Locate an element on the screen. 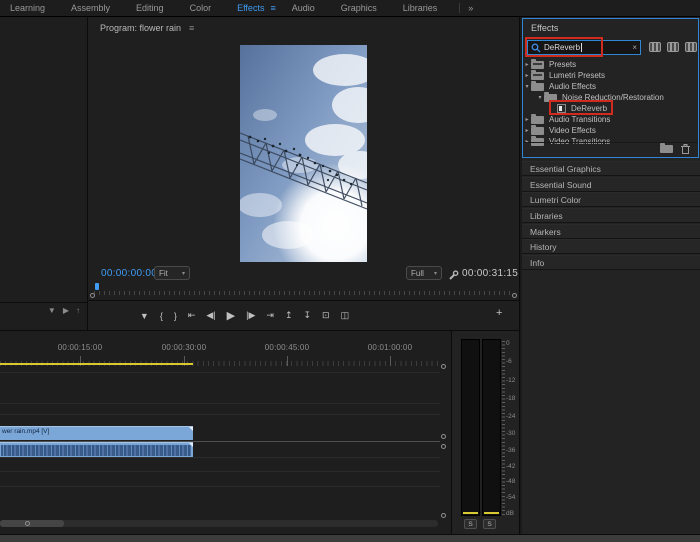 Image resolution: width=700 pixels, height=542 pixels. filter-funnel-icon: ▼ is located at coordinates (52, 310).